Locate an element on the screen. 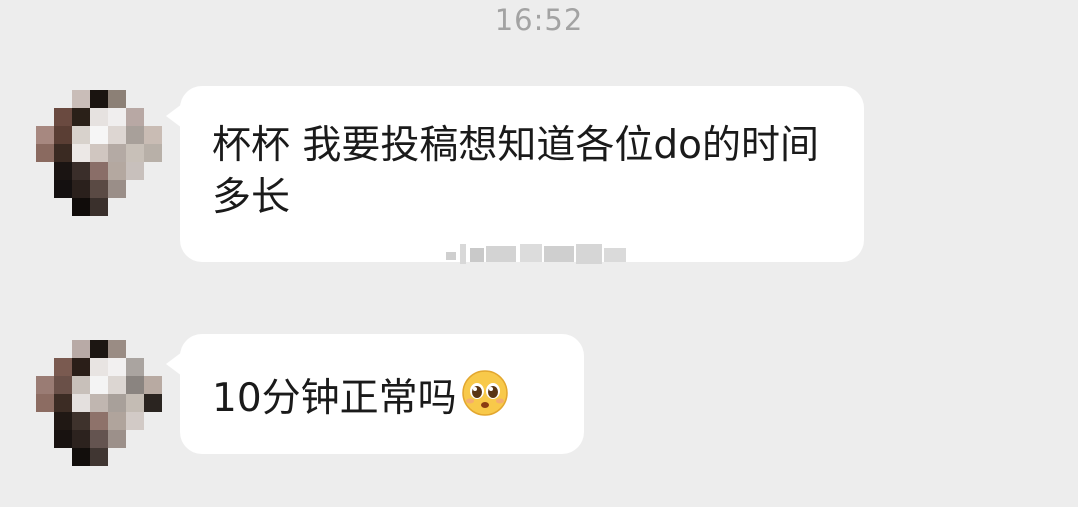 The image size is (1078, 507). pleading-face-emoji-icon is located at coordinates (484, 393).